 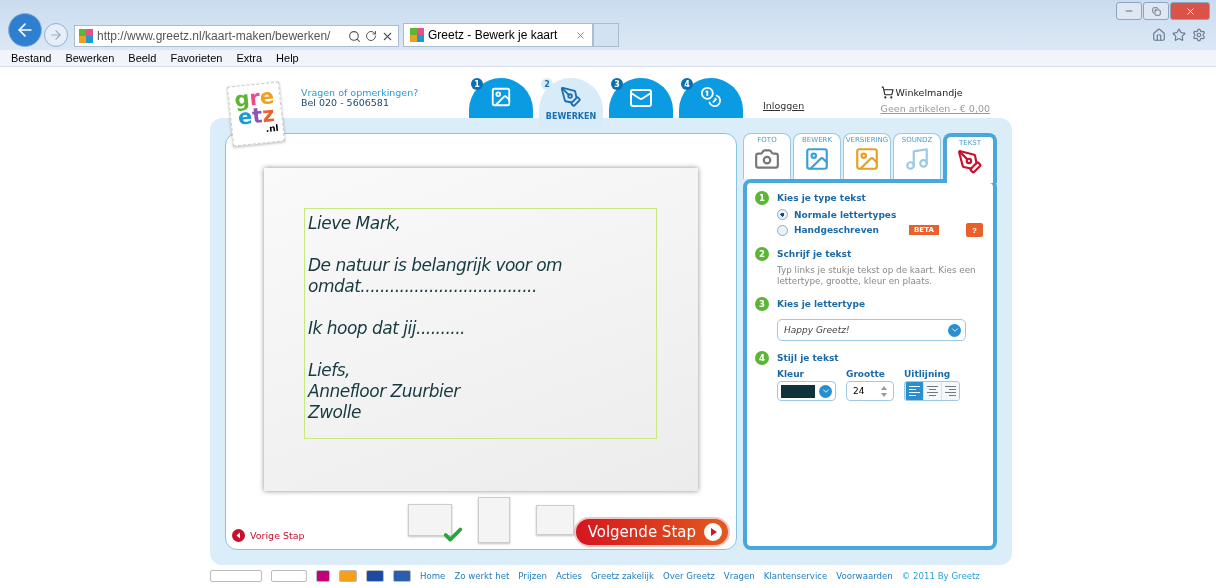 What do you see at coordinates (791, 374) in the screenshot?
I see `color-label: Kleur` at bounding box center [791, 374].